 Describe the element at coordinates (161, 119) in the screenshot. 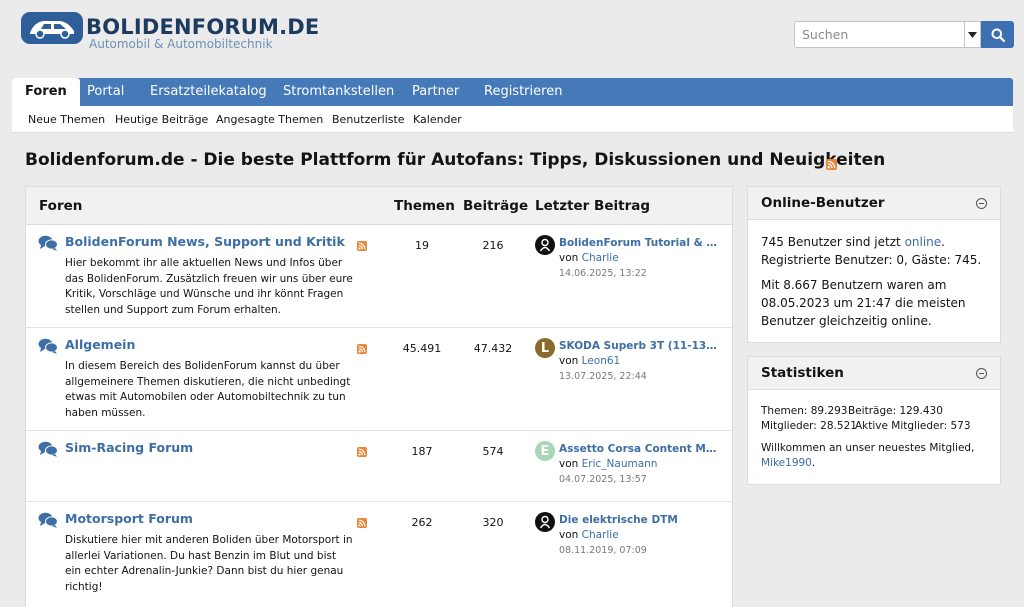

I see `subnav-heutige-beitraege: Heutige Beiträge` at that location.